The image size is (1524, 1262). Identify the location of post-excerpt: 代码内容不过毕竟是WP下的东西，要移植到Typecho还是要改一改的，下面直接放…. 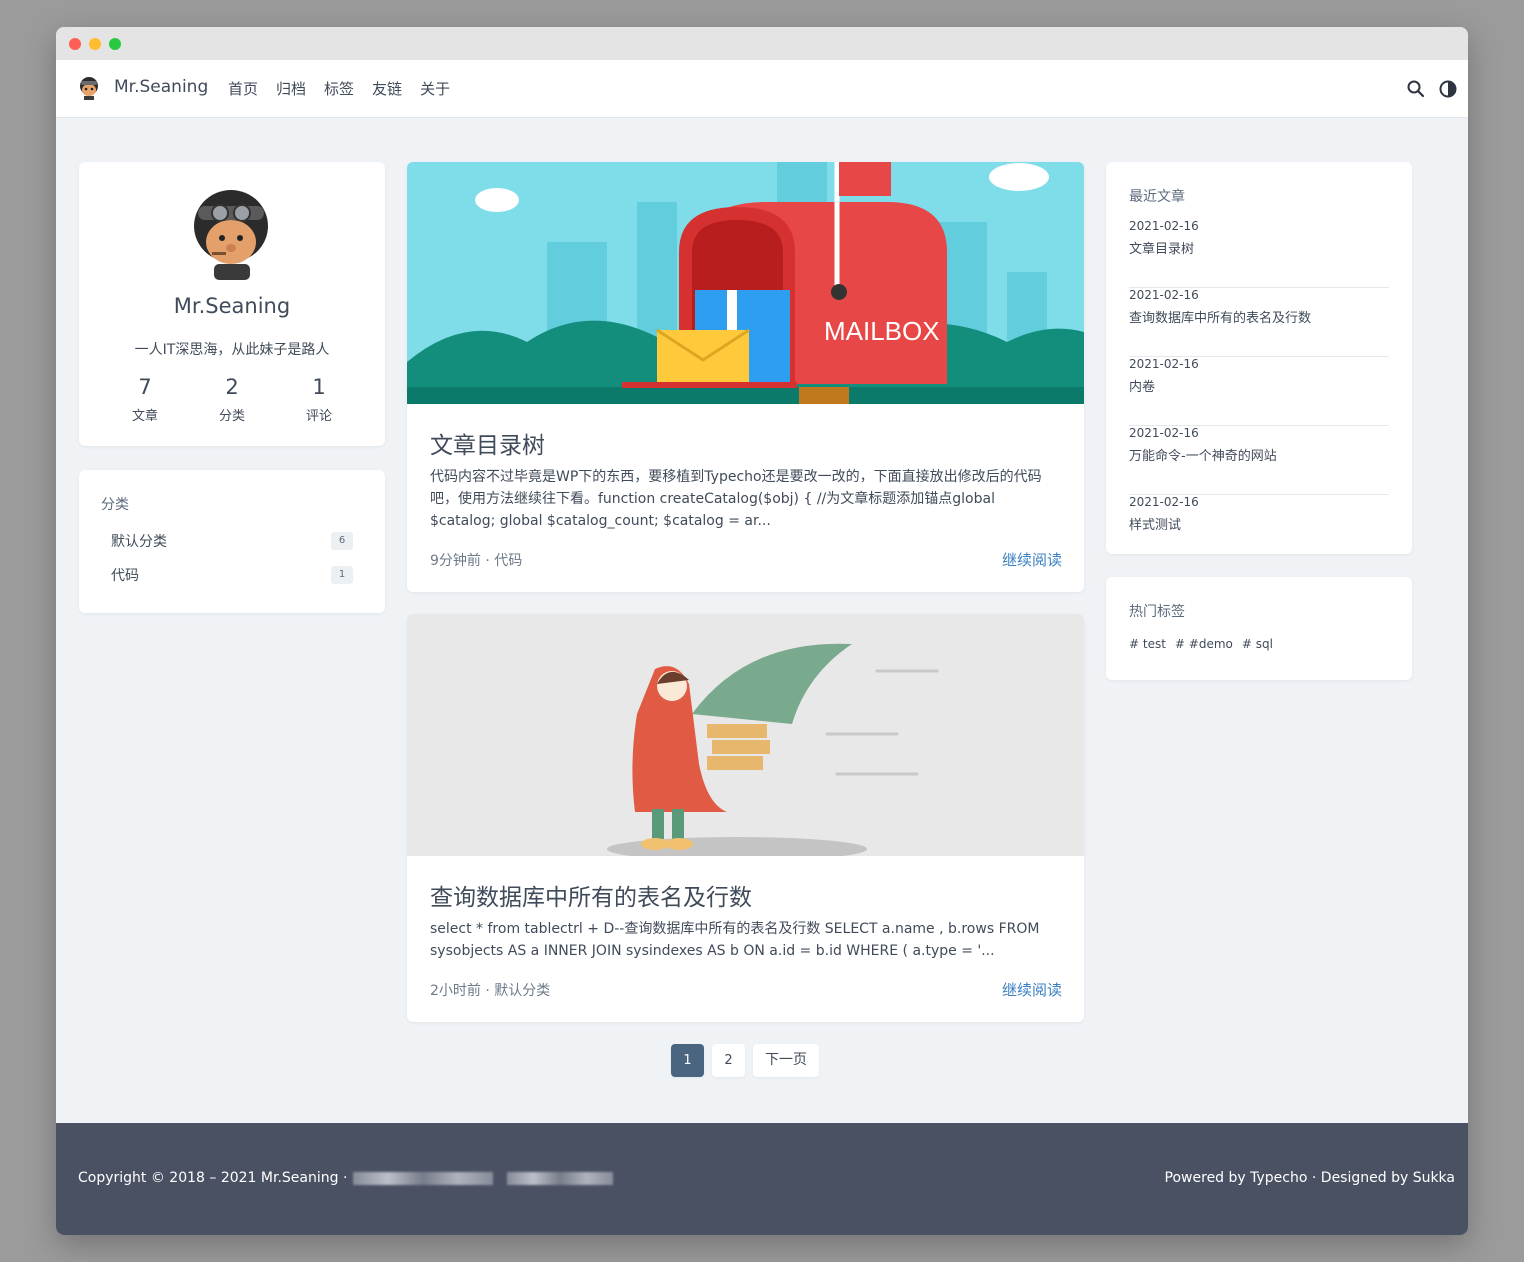
(736, 499).